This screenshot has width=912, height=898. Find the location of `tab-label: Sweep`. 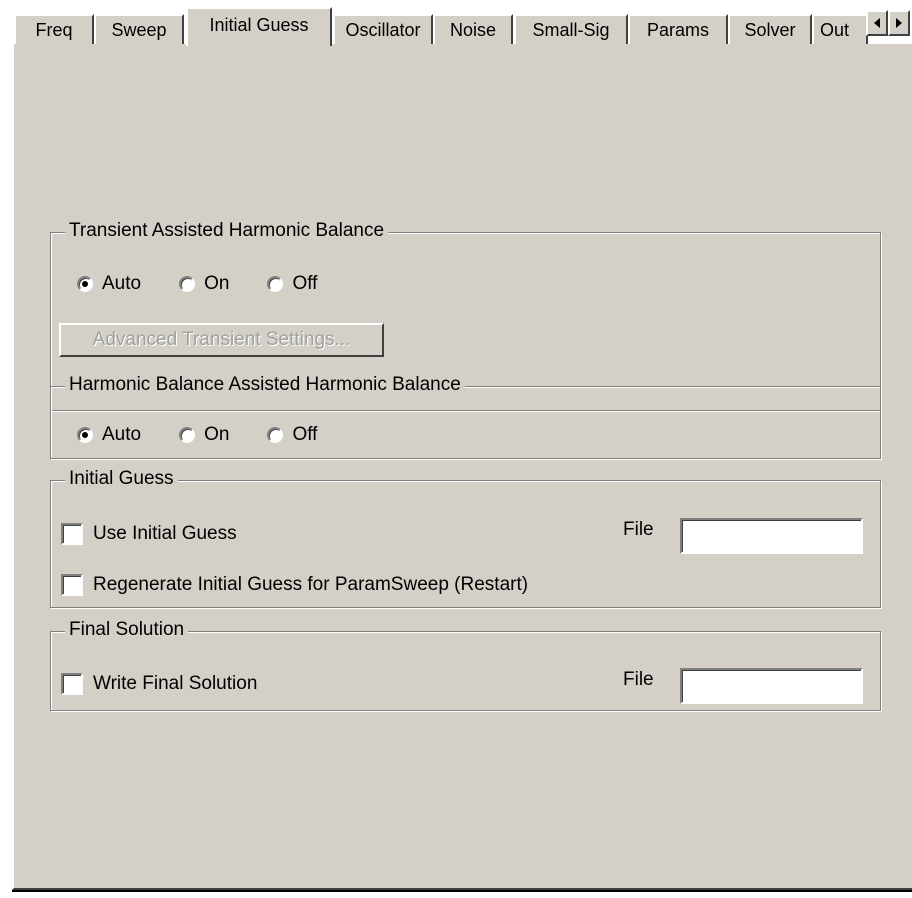

tab-label: Sweep is located at coordinates (139, 29).